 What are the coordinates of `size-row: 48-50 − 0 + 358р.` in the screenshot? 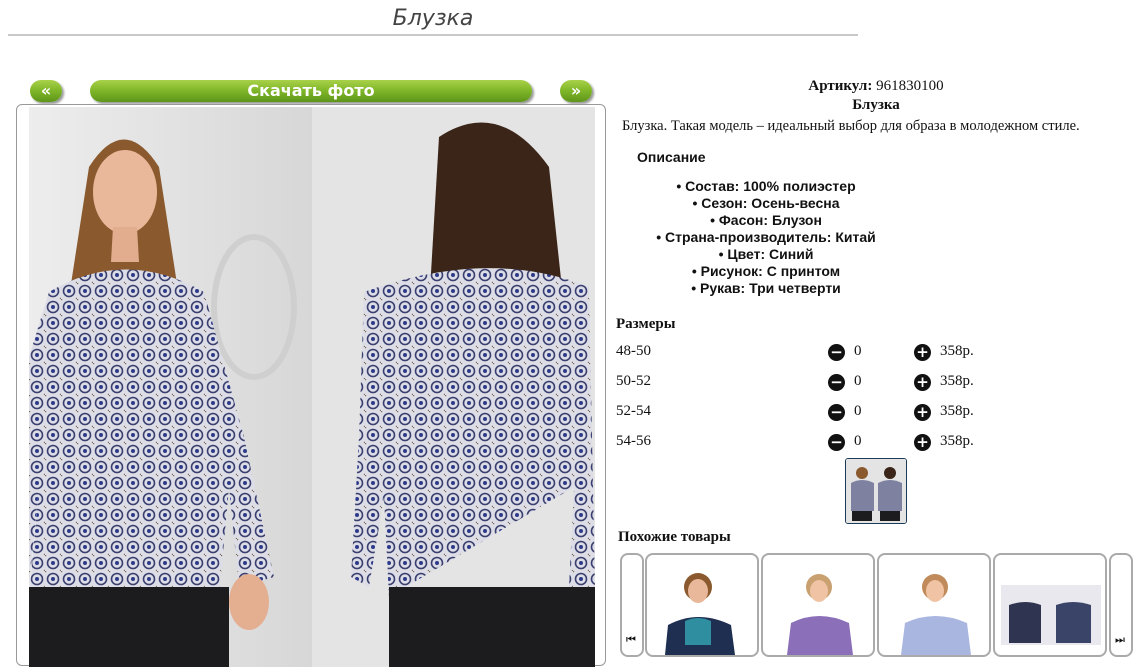 It's located at (826, 353).